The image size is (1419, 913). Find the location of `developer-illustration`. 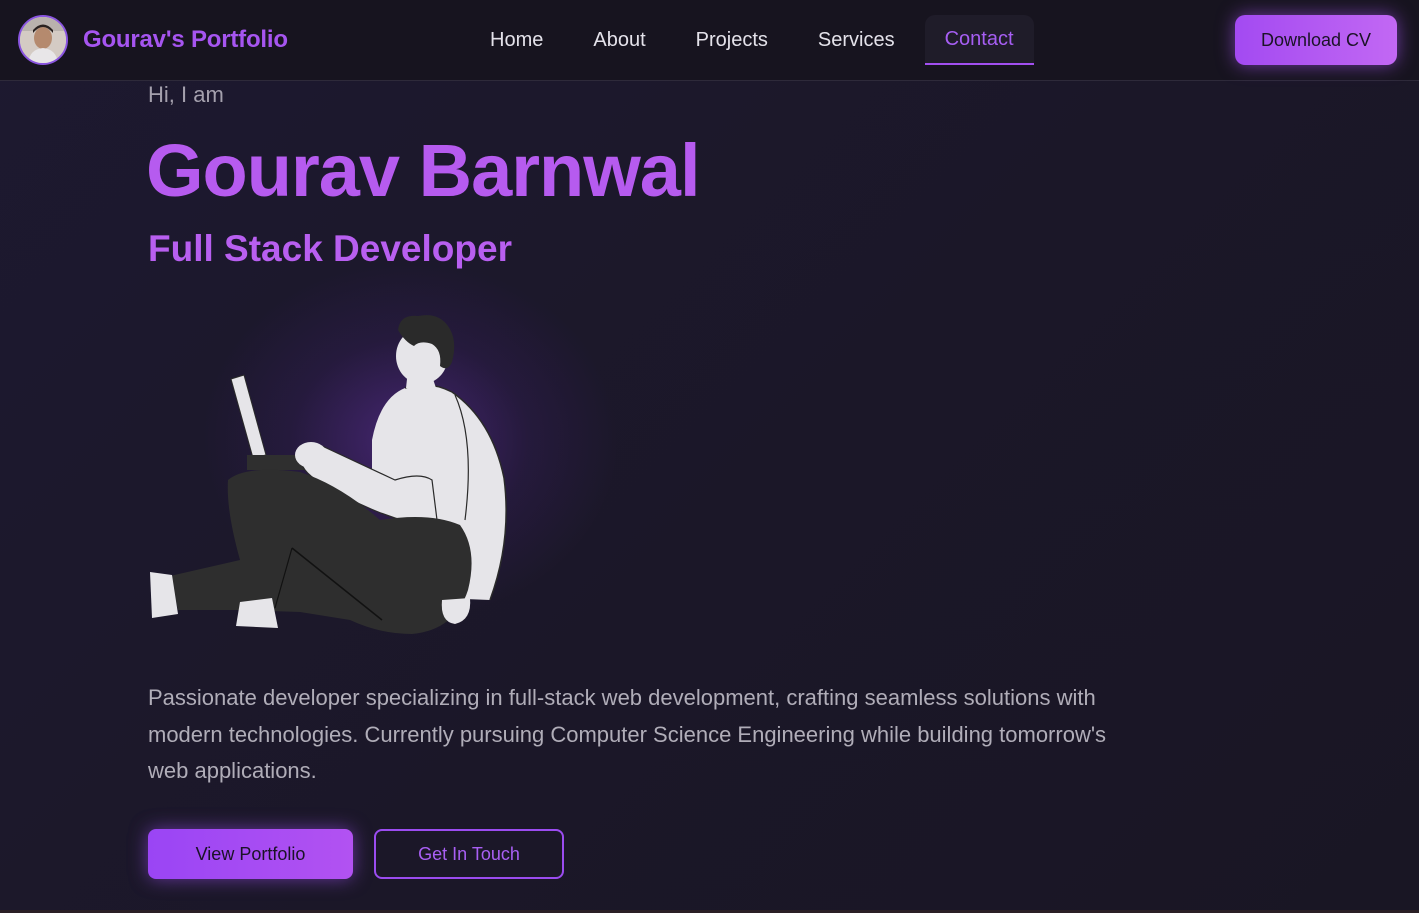

developer-illustration is located at coordinates (330, 475).